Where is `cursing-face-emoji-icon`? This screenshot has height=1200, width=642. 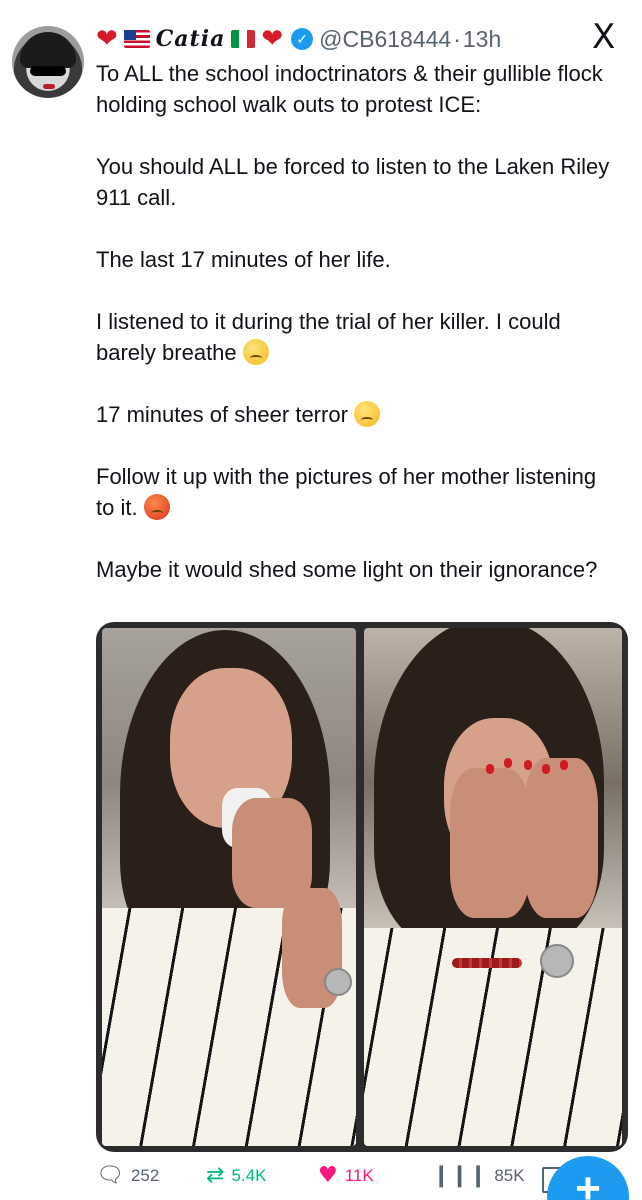 cursing-face-emoji-icon is located at coordinates (156, 507).